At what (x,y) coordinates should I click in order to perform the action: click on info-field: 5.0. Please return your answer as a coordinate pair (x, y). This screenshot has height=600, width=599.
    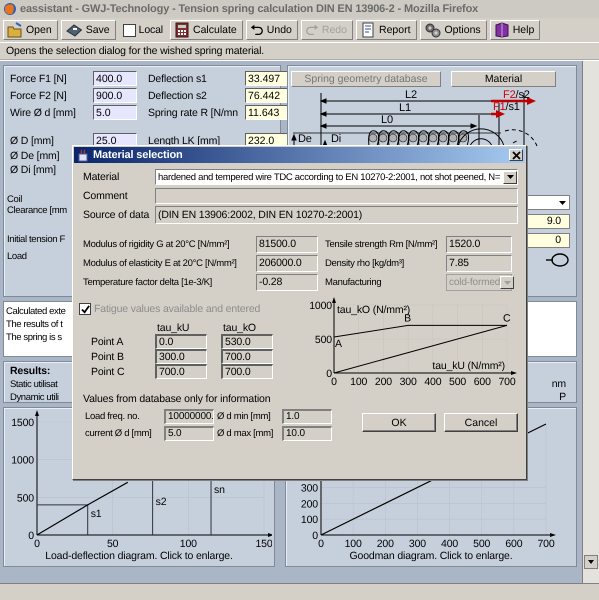
    Looking at the image, I should click on (189, 433).